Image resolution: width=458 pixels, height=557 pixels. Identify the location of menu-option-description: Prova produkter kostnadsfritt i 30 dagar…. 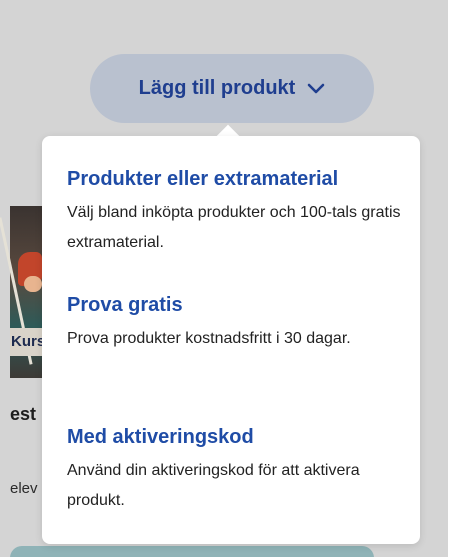
(209, 338).